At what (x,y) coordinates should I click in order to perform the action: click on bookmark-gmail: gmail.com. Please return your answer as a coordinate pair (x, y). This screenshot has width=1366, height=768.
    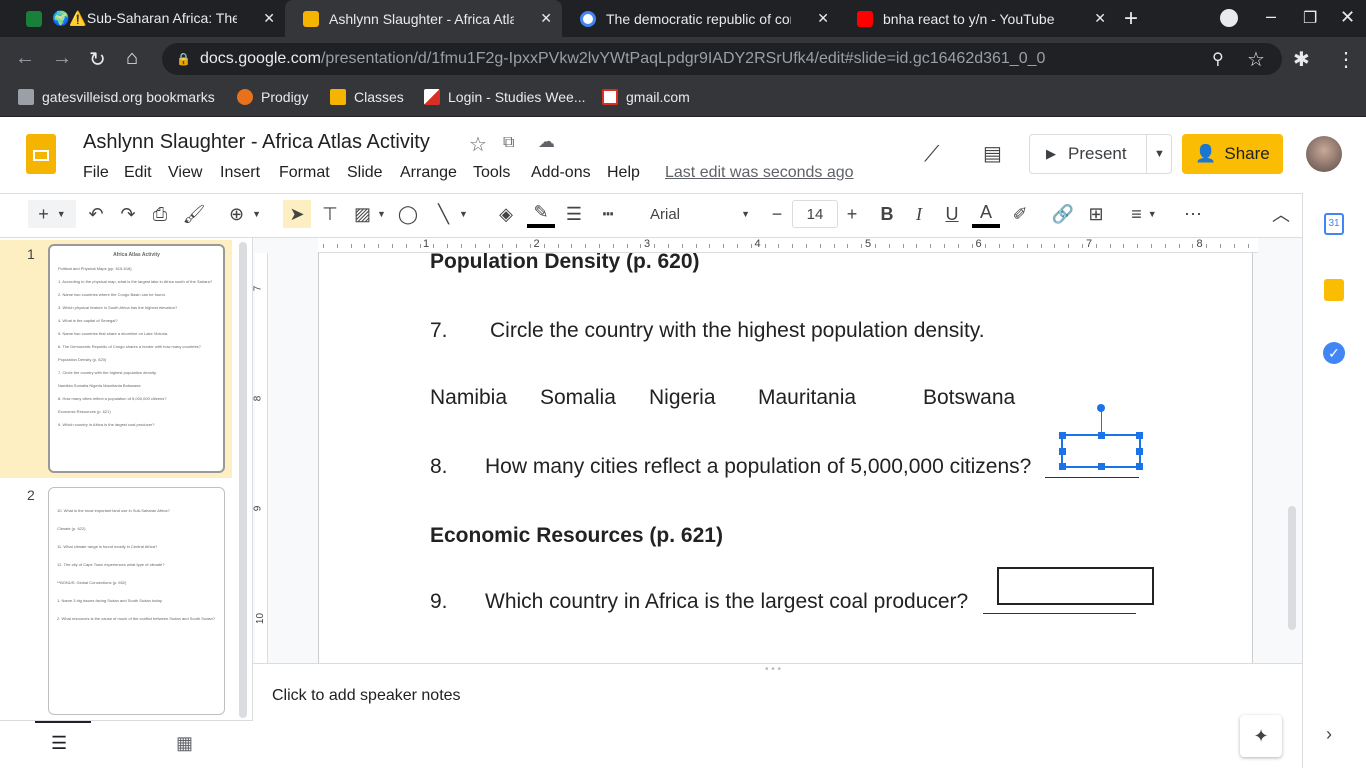
    Looking at the image, I should click on (646, 97).